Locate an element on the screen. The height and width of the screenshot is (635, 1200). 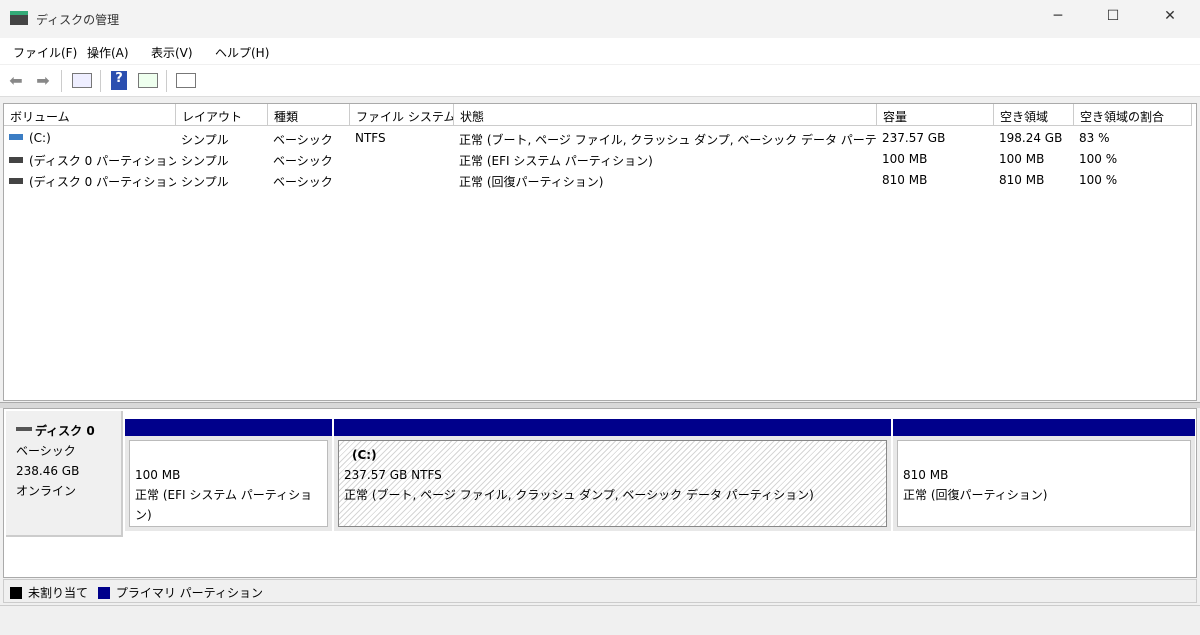
table-cell-wrapper: 237.57 GB is located at coordinates (935, 138).